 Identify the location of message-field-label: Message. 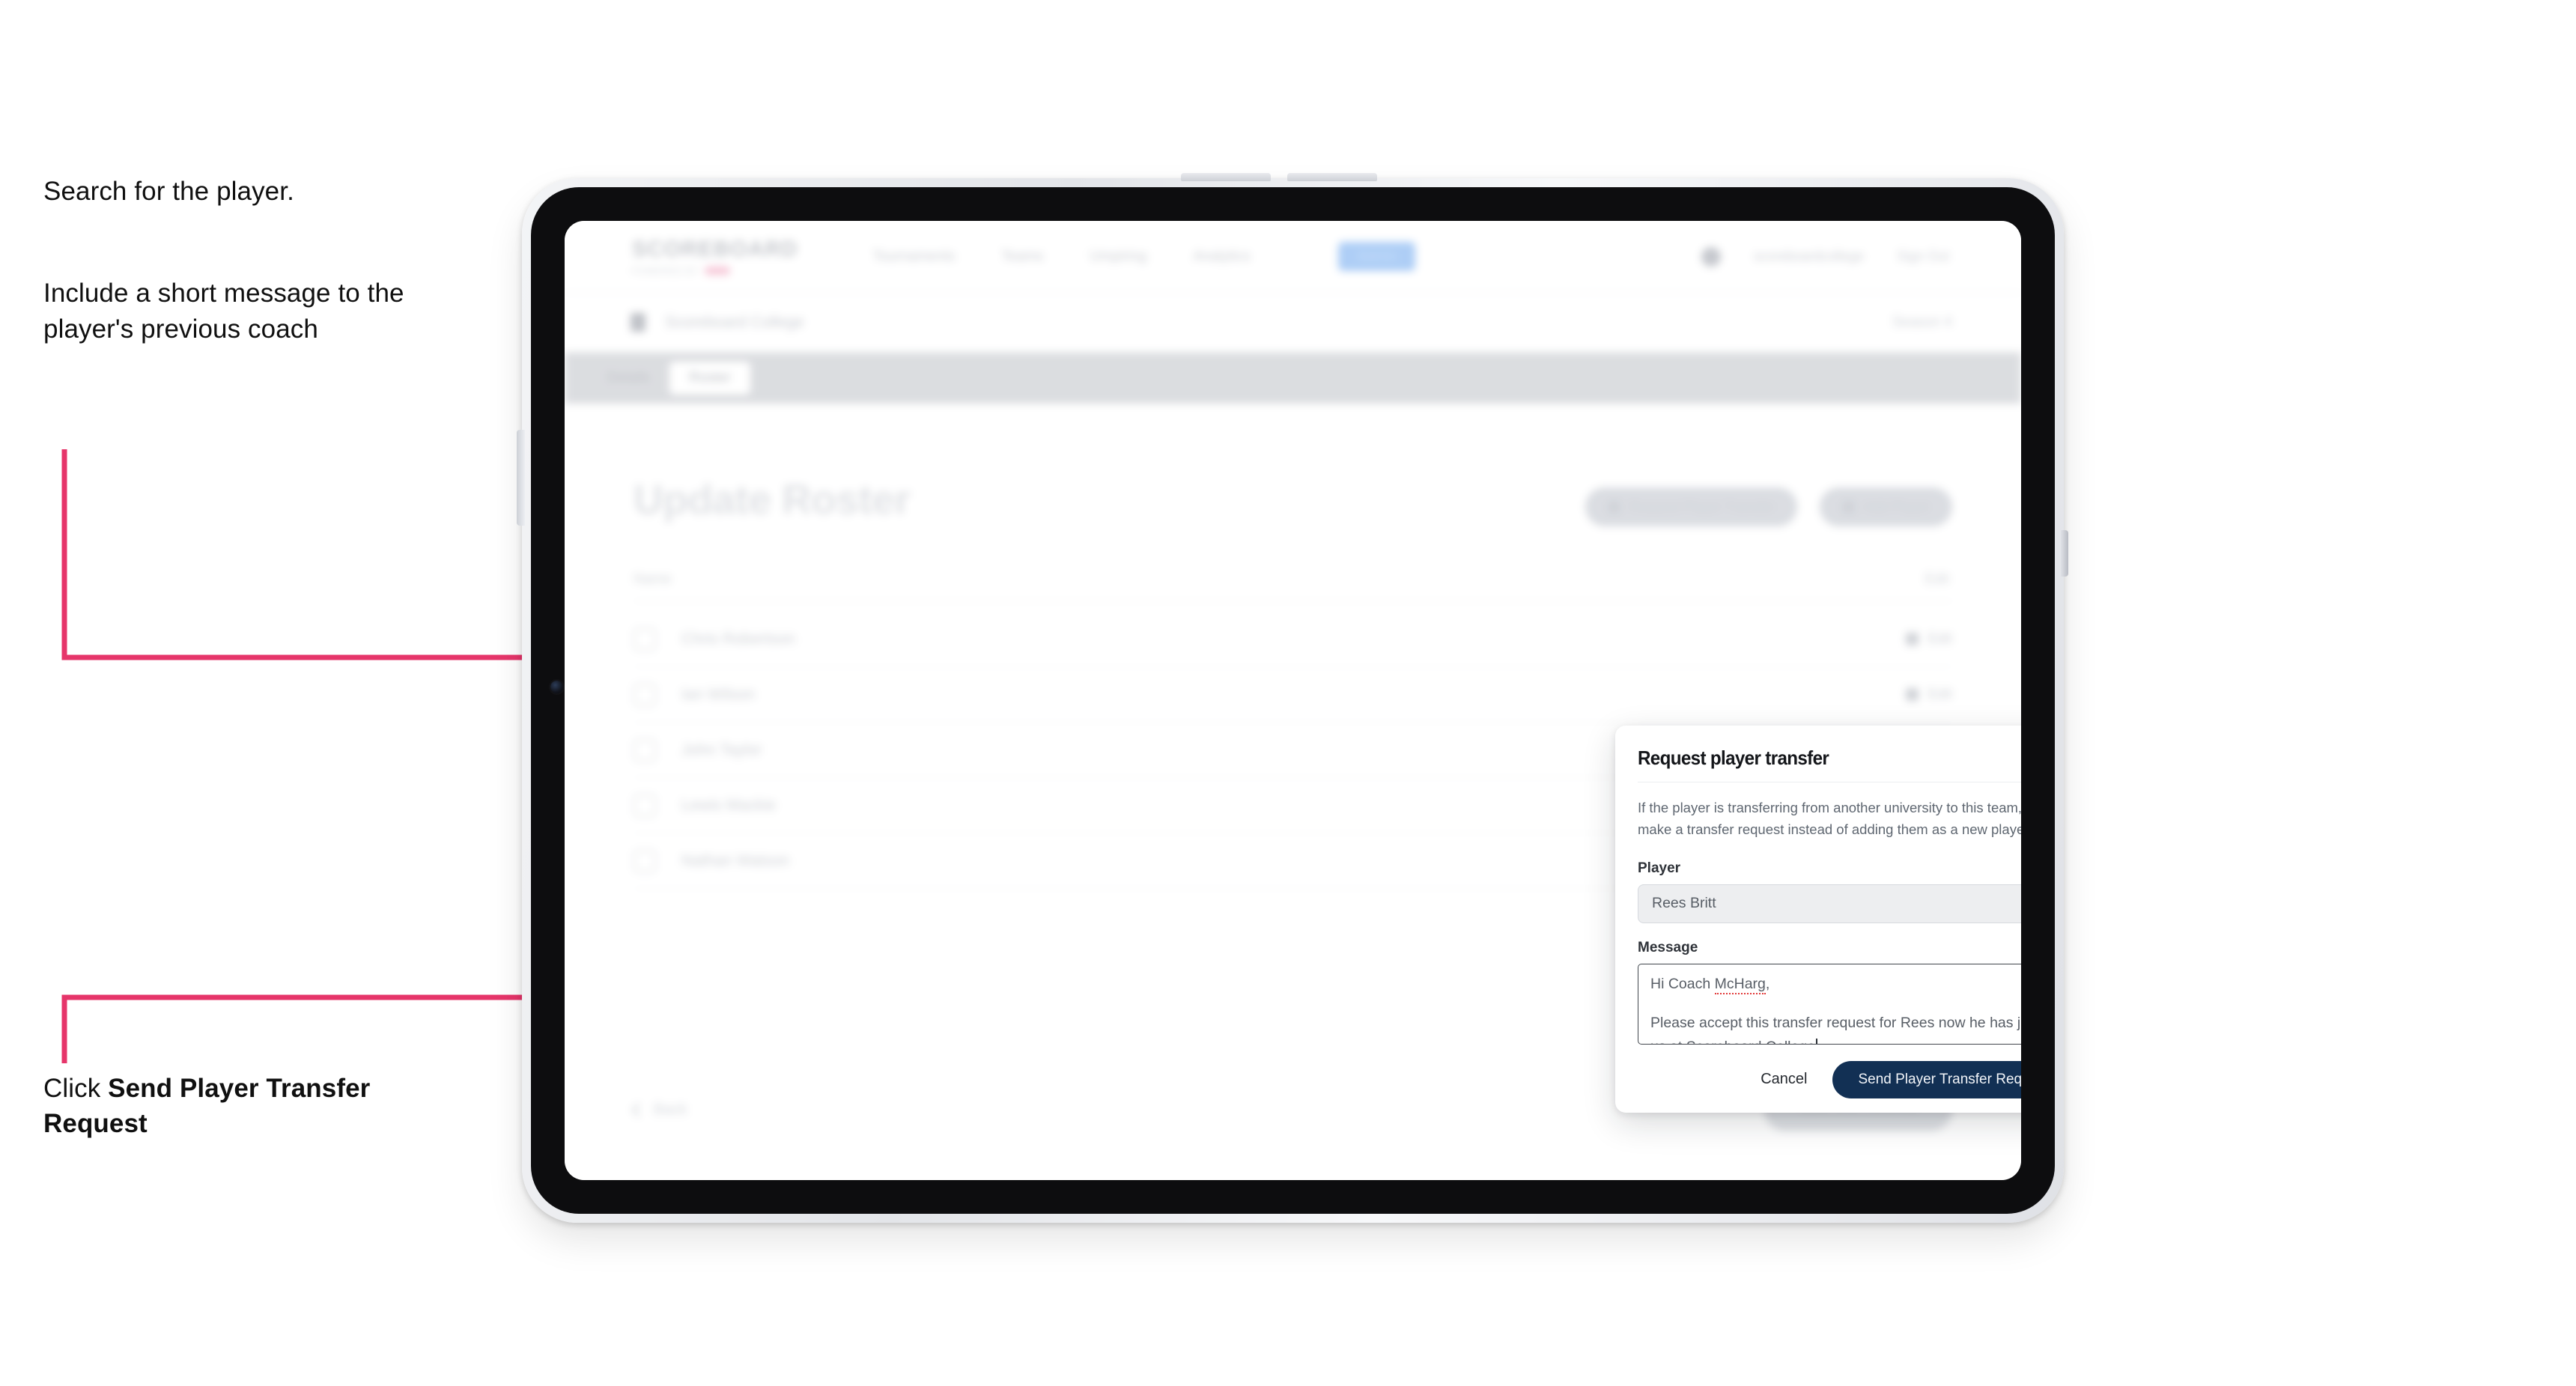
(1668, 947).